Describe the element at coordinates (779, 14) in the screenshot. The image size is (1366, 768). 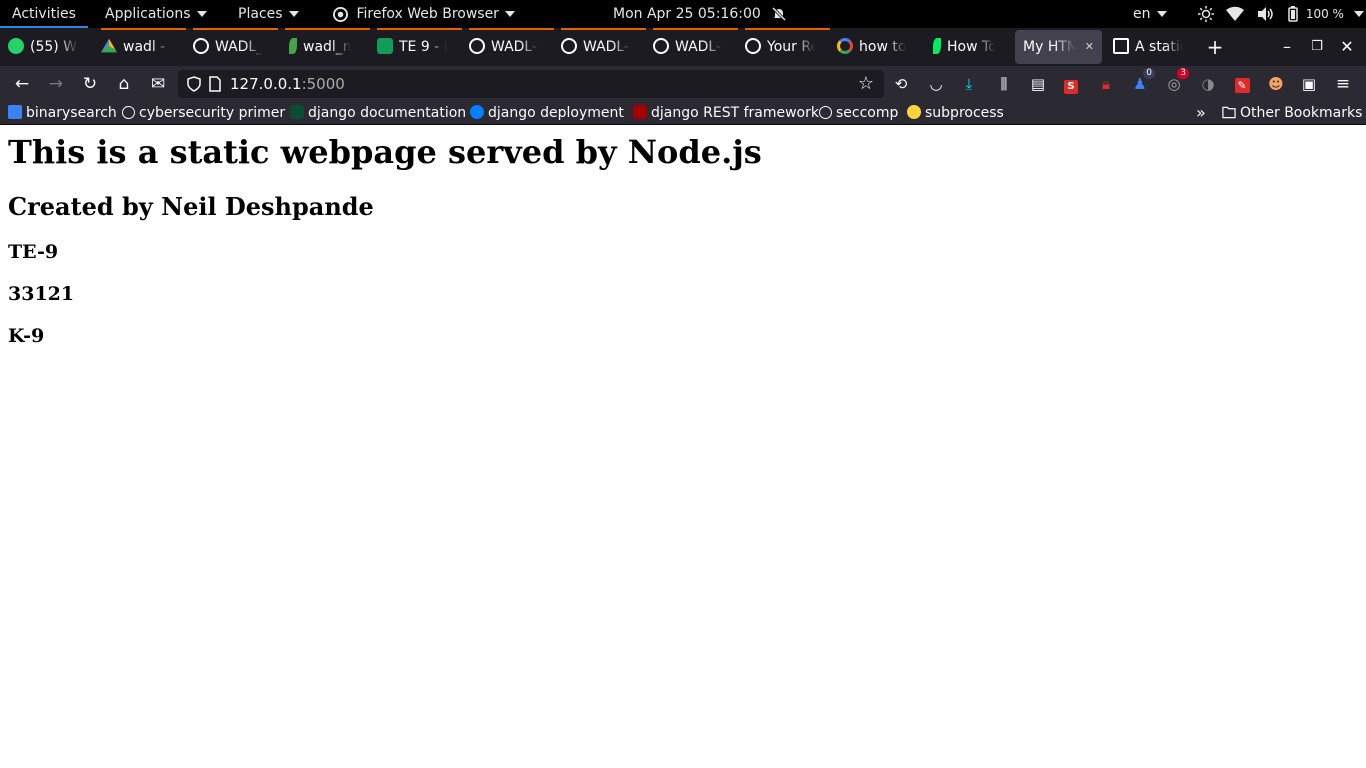
I see `notifications-disabled-icon` at that location.